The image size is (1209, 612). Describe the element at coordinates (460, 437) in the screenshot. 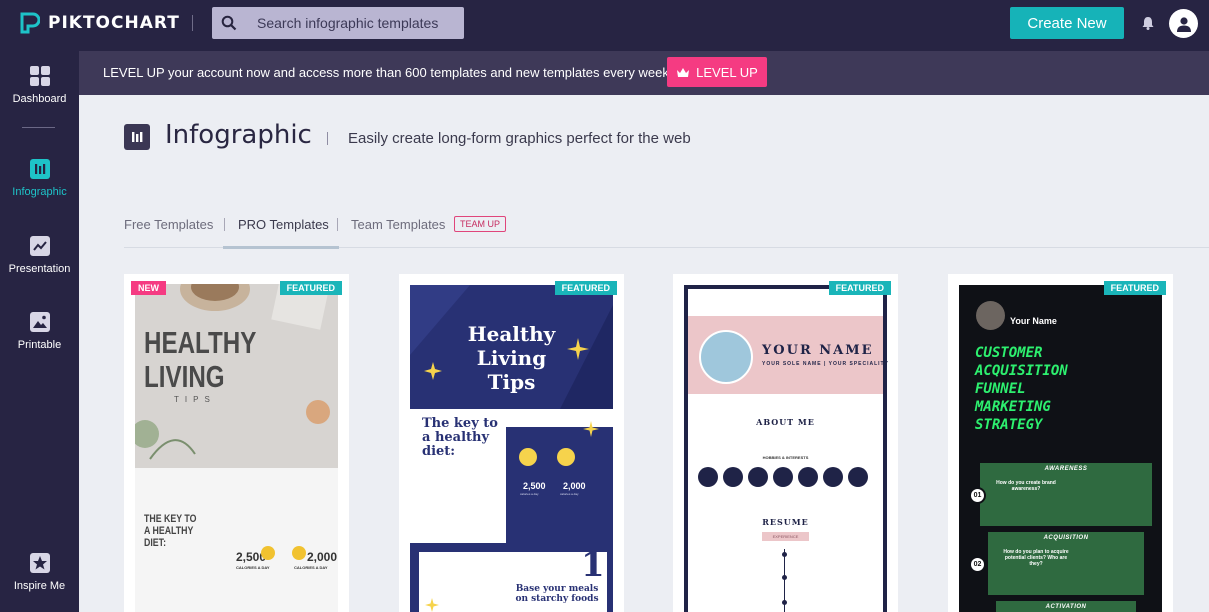

I see `card-section-title: The key to a healthy diet:` at that location.